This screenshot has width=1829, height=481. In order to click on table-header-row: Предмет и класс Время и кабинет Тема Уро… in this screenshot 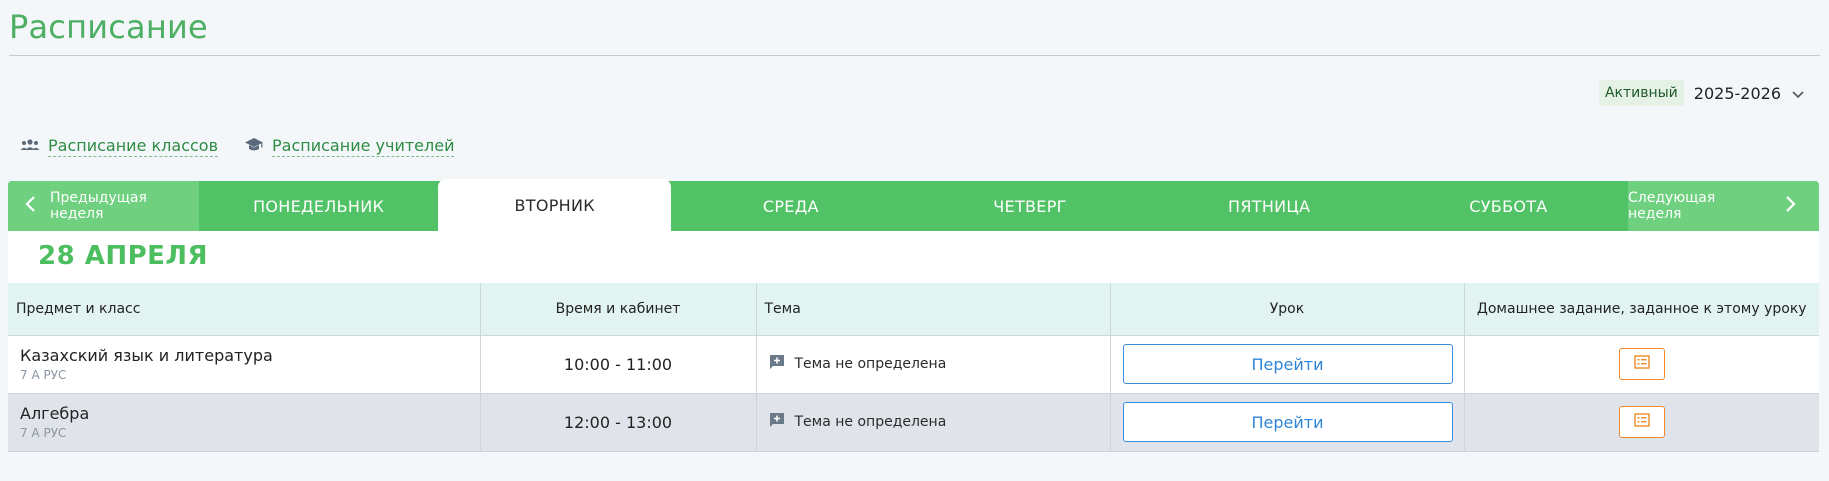, I will do `click(913, 309)`.